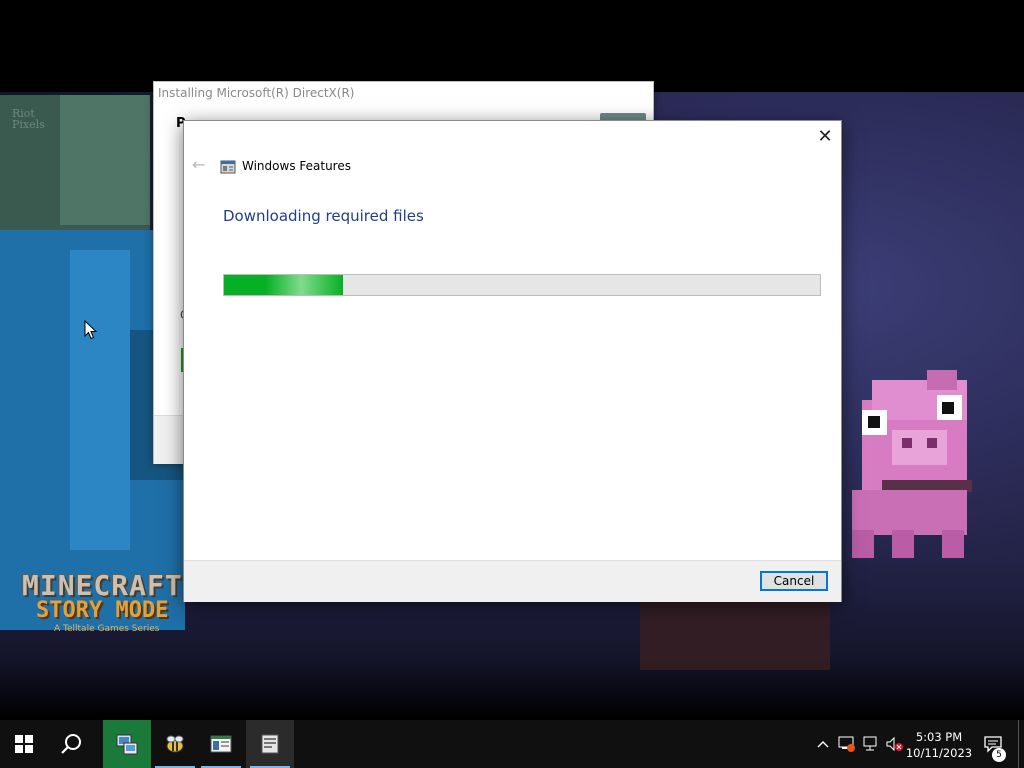 The width and height of the screenshot is (1024, 768). I want to click on clock-date: 10/11/2023, so click(939, 753).